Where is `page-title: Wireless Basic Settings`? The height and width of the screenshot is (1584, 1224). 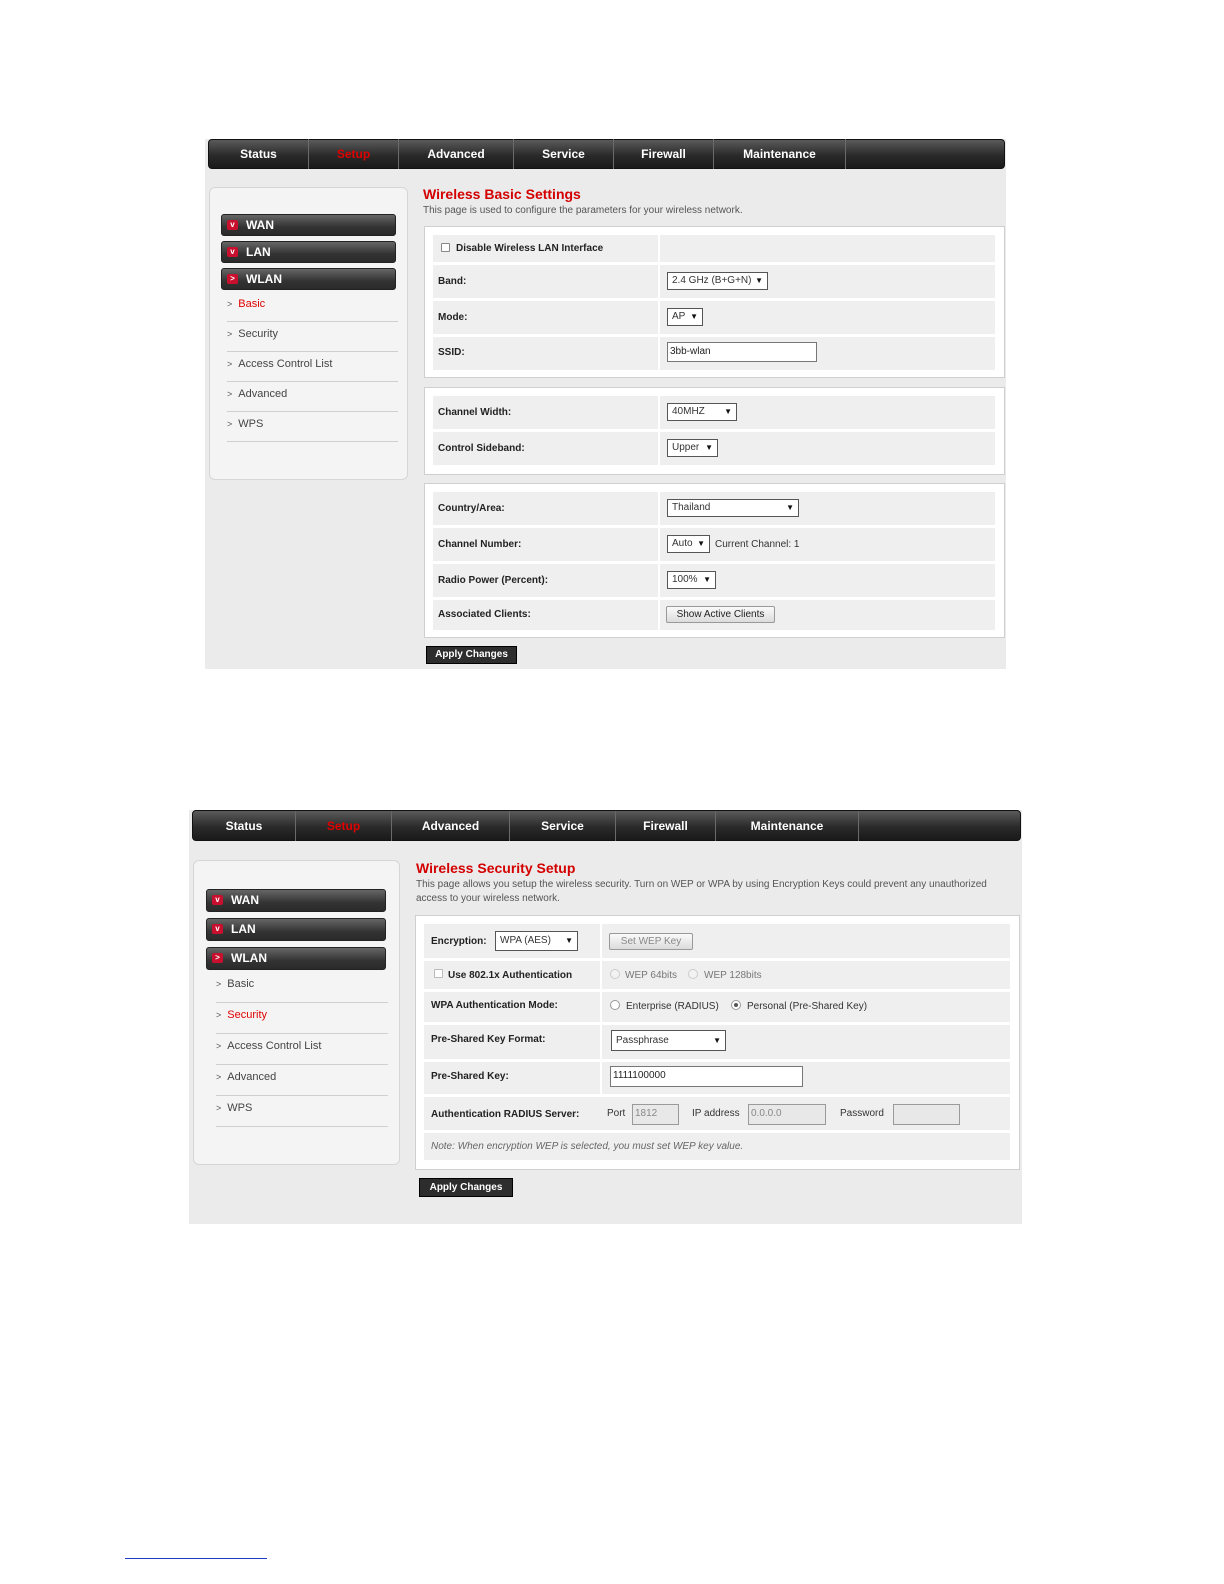 page-title: Wireless Basic Settings is located at coordinates (502, 194).